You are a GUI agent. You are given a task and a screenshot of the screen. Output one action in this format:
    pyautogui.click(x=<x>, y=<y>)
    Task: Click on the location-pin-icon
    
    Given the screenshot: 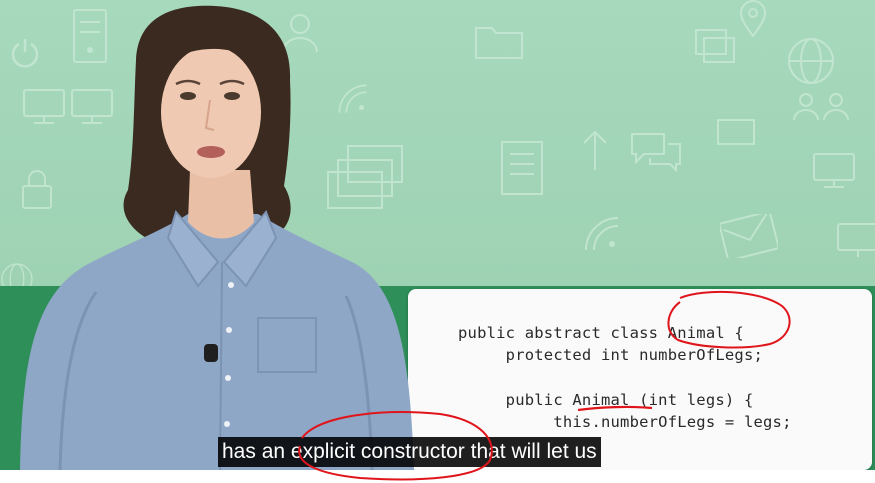 What is the action you would take?
    pyautogui.click(x=753, y=19)
    